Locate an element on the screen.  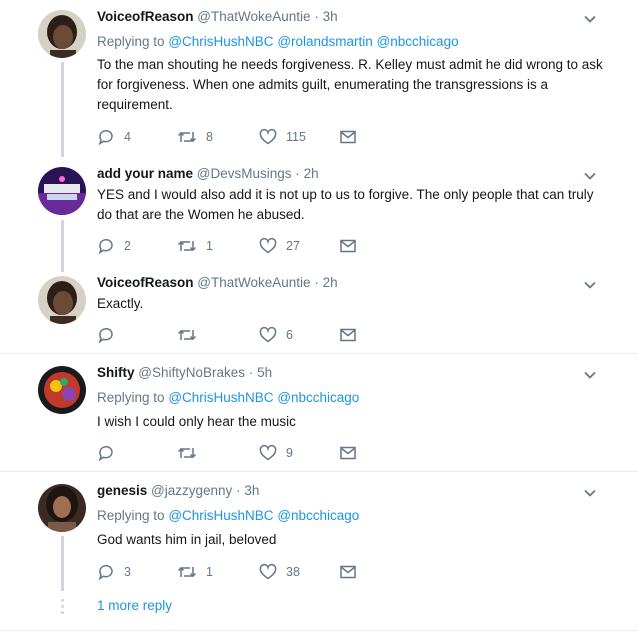
timestamp: 5h is located at coordinates (264, 372).